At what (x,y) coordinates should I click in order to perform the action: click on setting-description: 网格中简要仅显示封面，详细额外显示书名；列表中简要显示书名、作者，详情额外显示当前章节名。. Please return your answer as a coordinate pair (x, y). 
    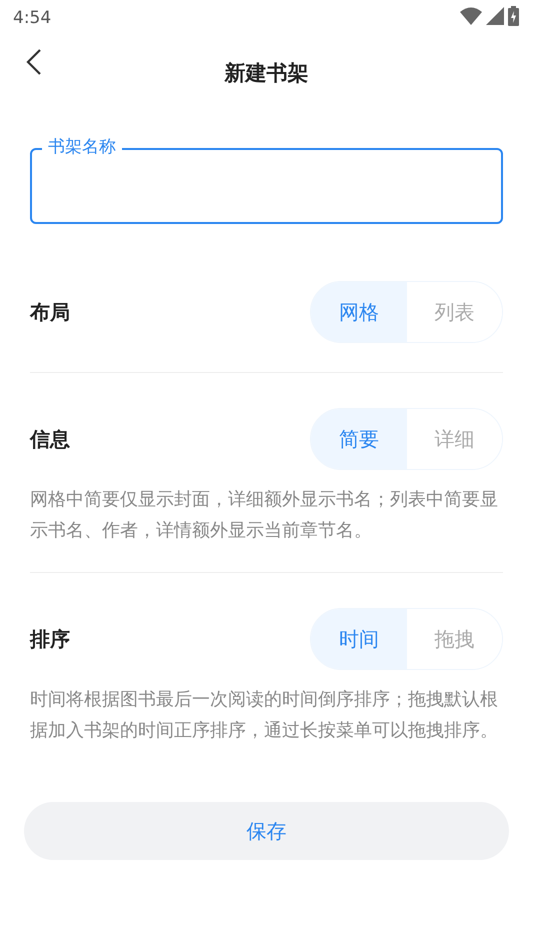
    Looking at the image, I should click on (264, 515).